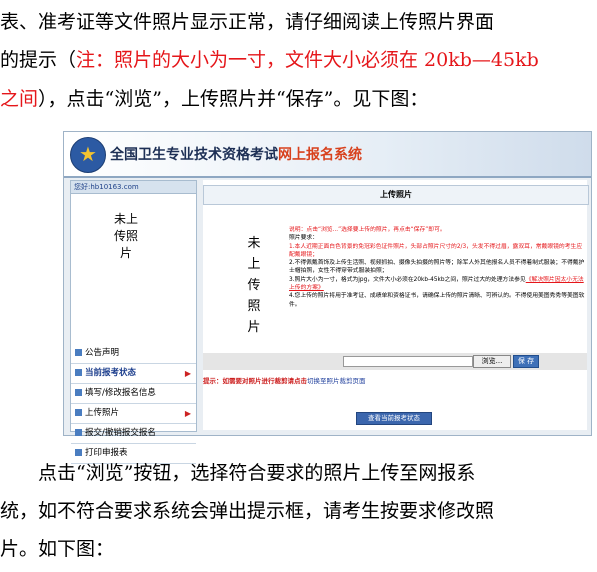  I want to click on site-title-sub: 网上报名系统, so click(320, 155).